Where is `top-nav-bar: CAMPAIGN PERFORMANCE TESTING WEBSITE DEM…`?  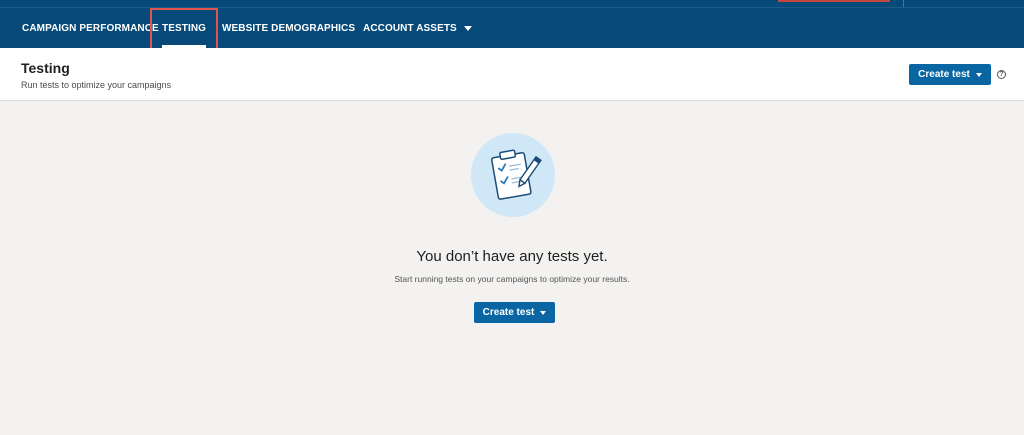
top-nav-bar: CAMPAIGN PERFORMANCE TESTING WEBSITE DEM… is located at coordinates (512, 24).